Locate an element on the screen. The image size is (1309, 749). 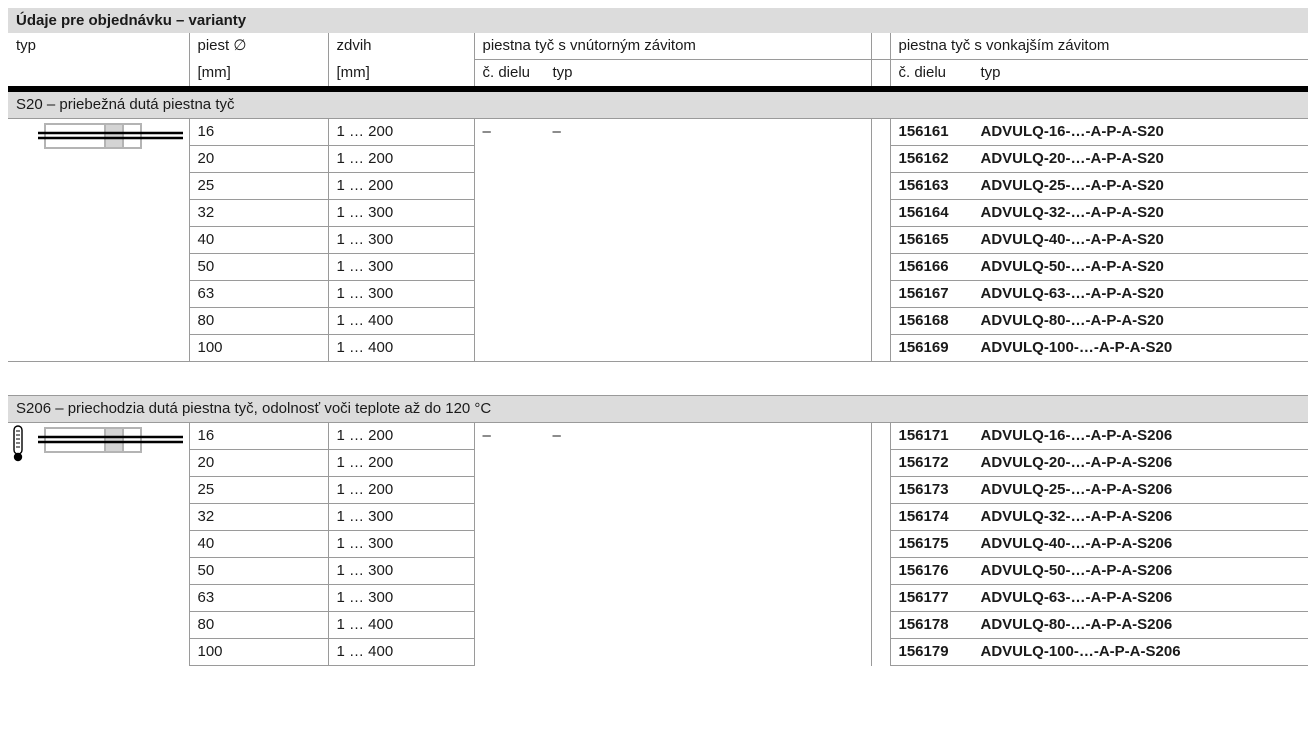
type-code: ADVULQ-100-…-A-P-A-S206 is located at coordinates (1080, 651).